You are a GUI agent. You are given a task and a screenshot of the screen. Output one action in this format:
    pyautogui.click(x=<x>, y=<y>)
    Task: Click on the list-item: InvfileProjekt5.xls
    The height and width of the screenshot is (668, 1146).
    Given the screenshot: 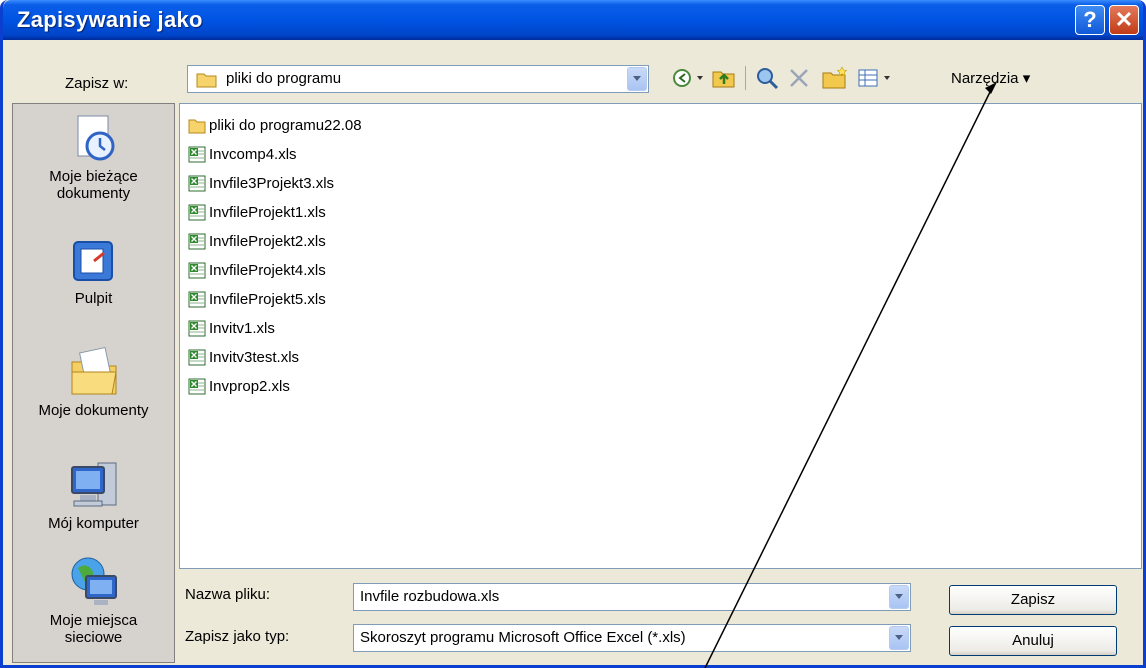 What is the action you would take?
    pyautogui.click(x=257, y=299)
    